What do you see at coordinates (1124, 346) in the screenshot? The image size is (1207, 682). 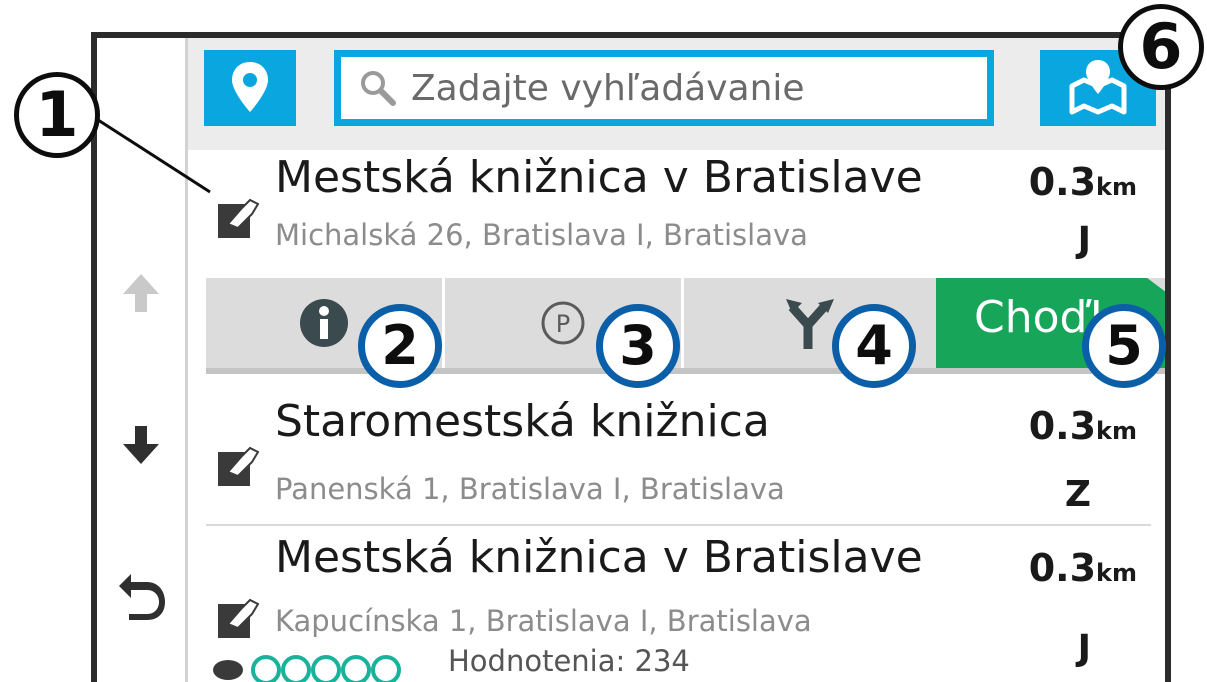 I see `callout-5: 5` at bounding box center [1124, 346].